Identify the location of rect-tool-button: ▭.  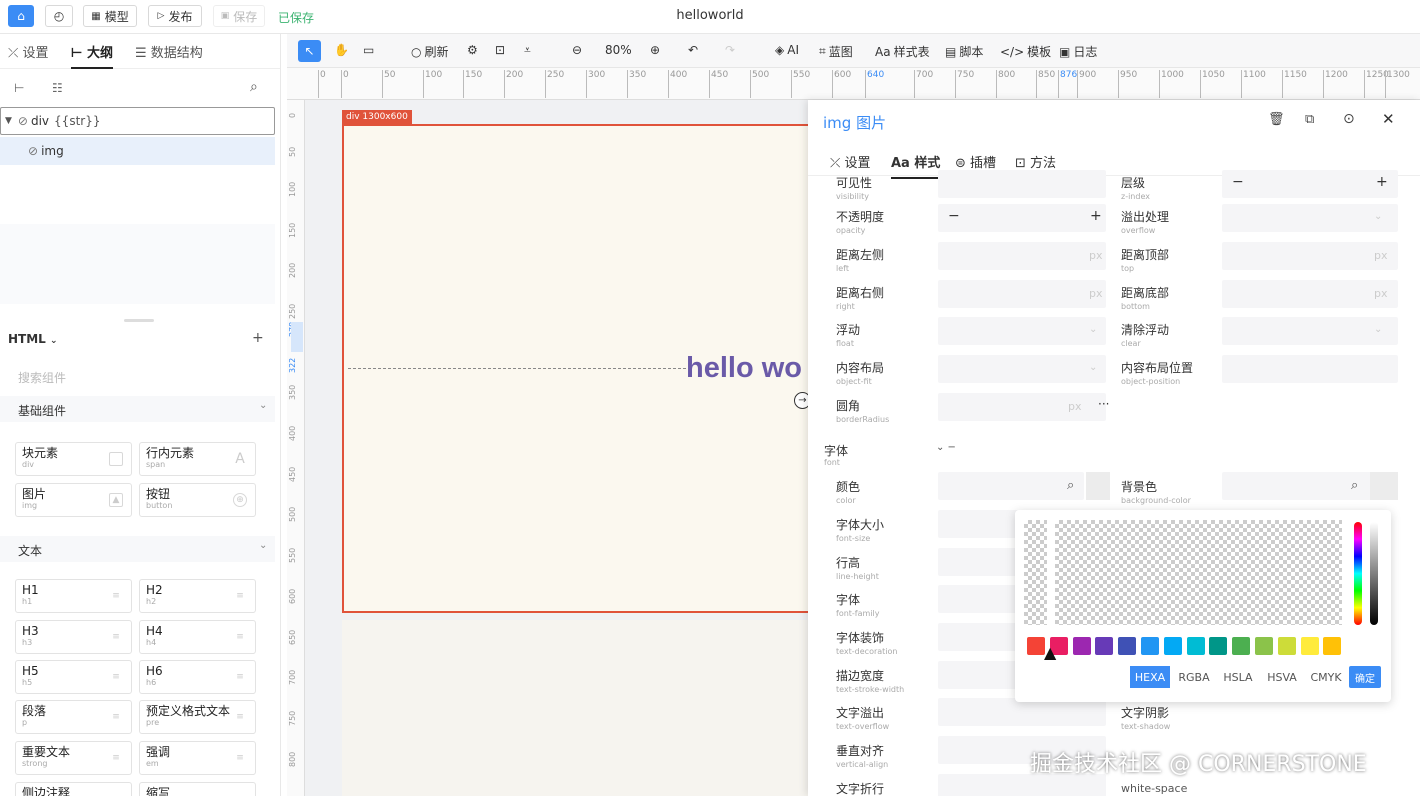
(368, 50).